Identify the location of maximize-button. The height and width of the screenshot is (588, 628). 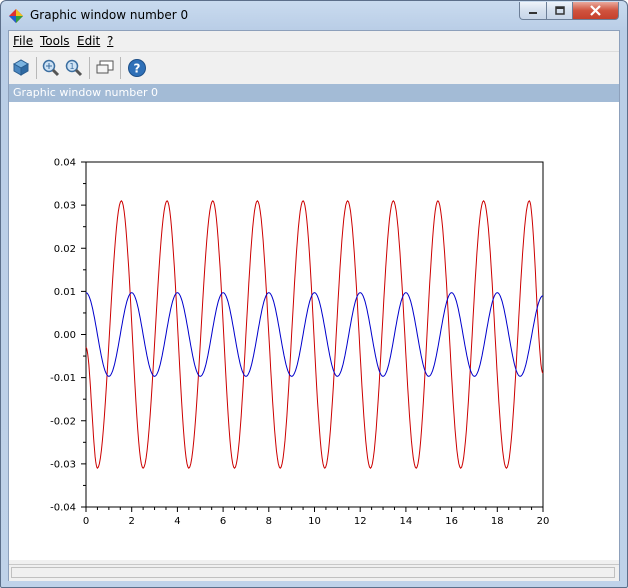
(559, 11).